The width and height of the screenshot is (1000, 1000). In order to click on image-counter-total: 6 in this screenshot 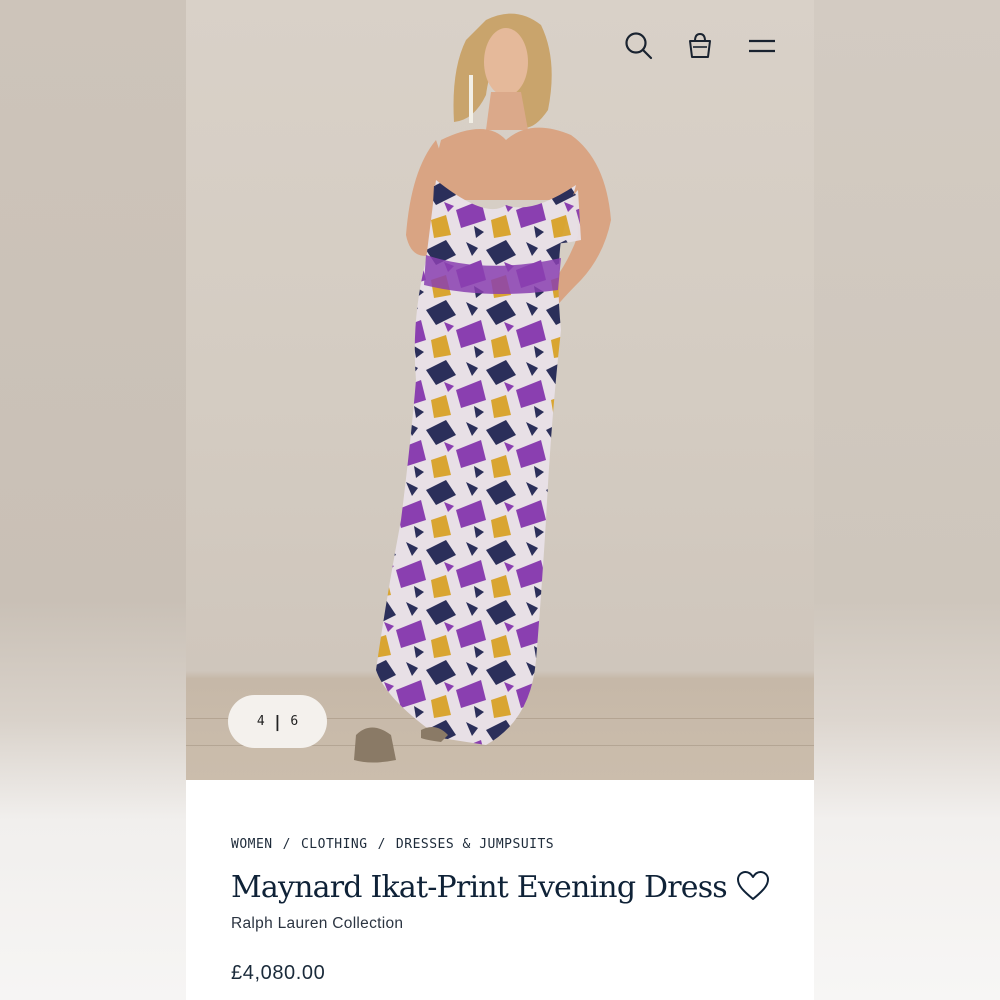, I will do `click(294, 721)`.